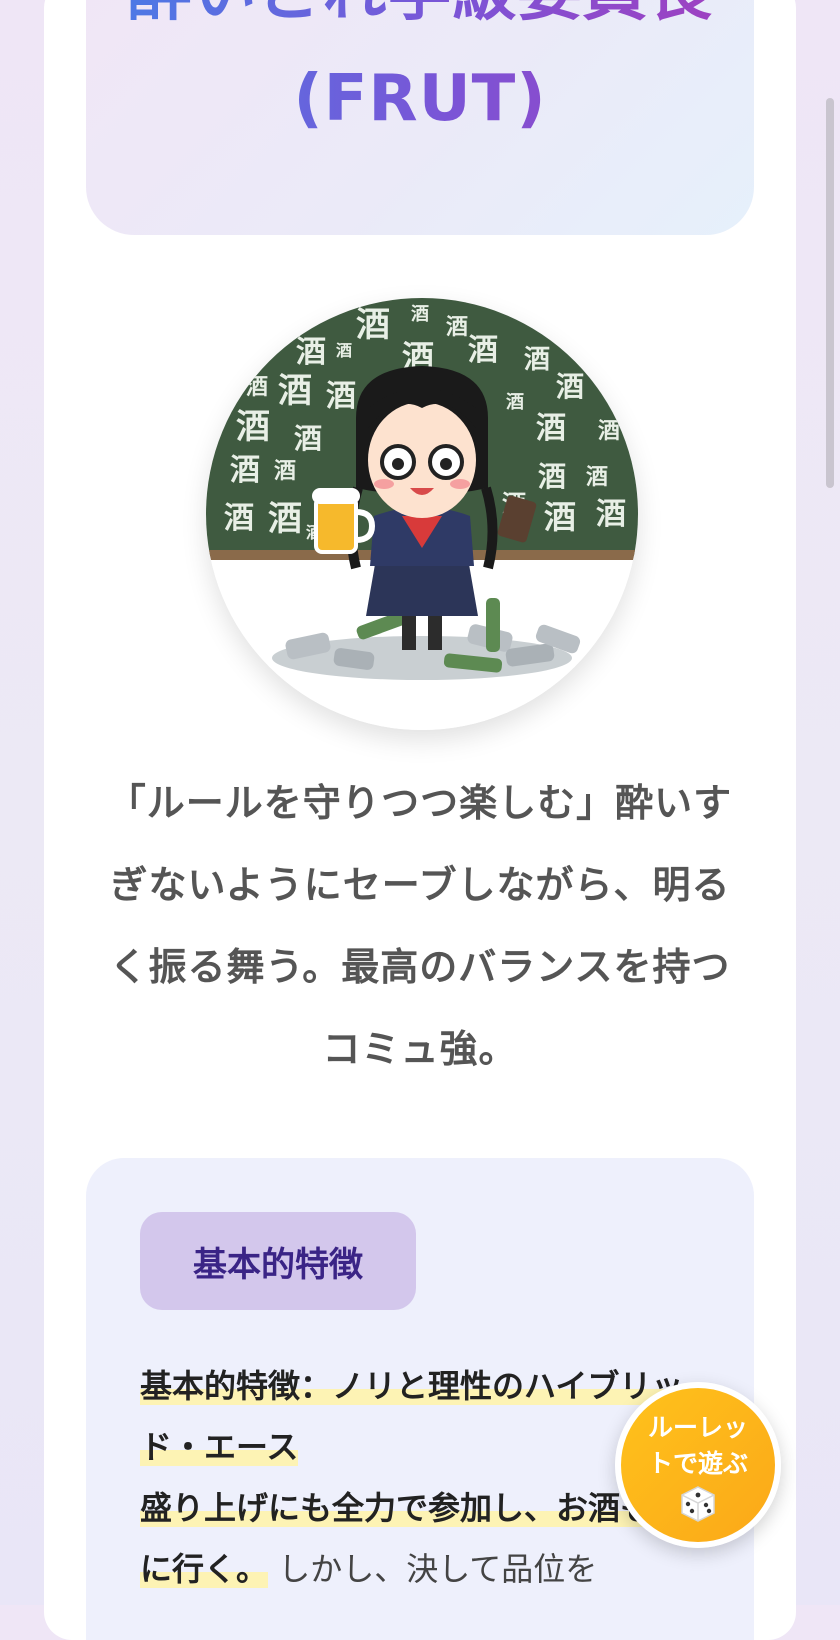 The height and width of the screenshot is (1640, 840). Describe the element at coordinates (412, 1416) in the screenshot. I see `feature-highlight-1: 基本的特徴：ノリと理性のハイブリッド・エース` at that location.